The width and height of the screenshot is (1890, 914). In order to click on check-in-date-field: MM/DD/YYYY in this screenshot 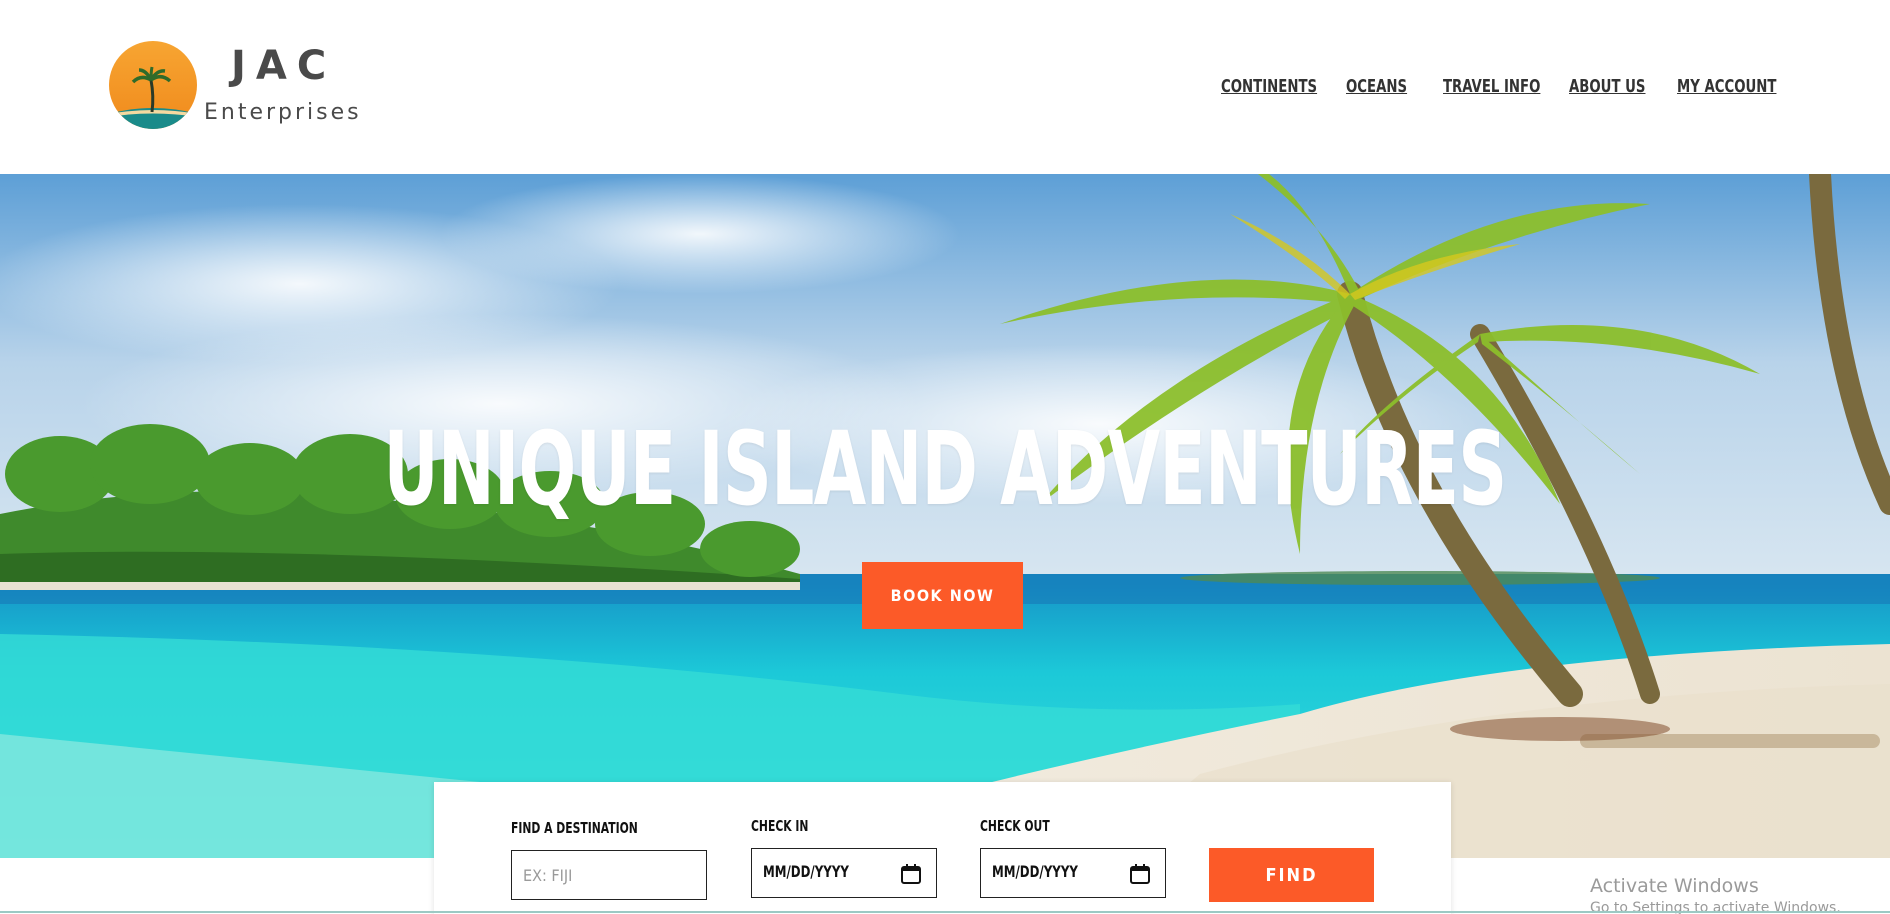, I will do `click(844, 873)`.